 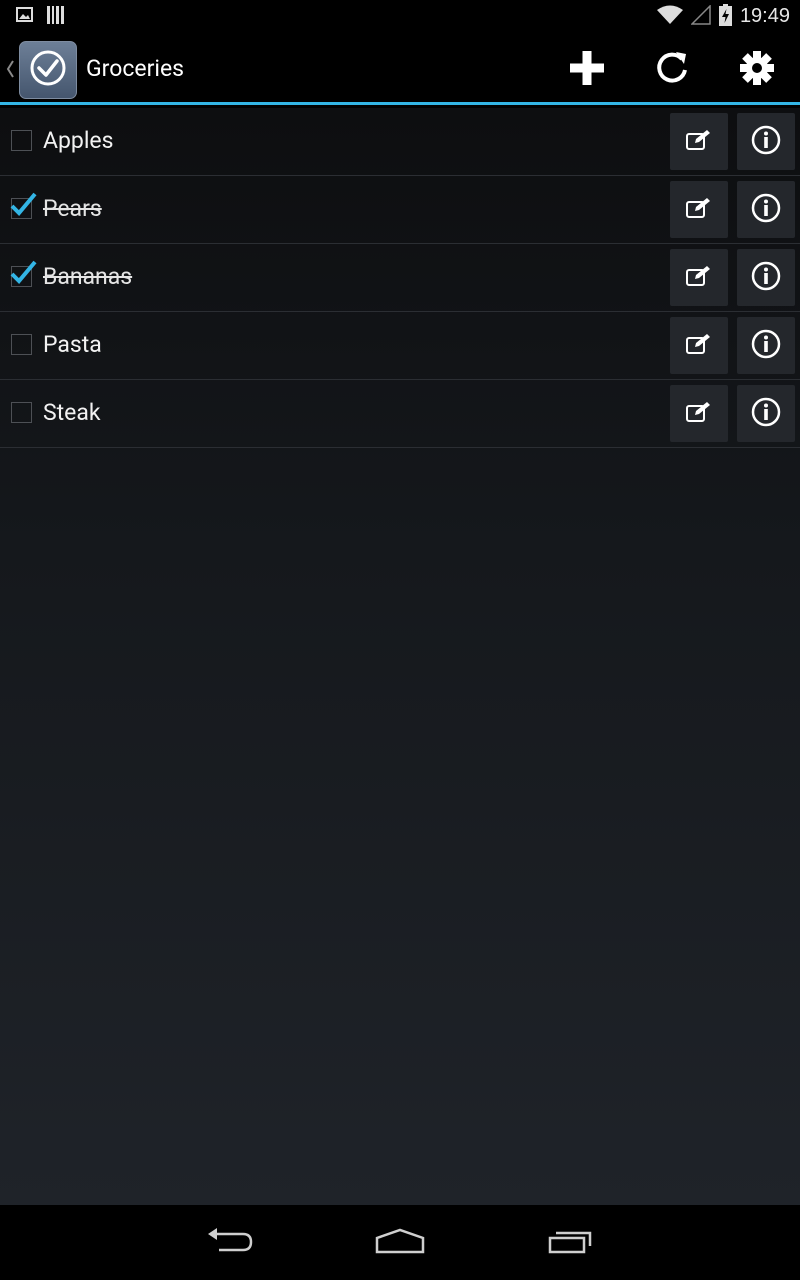 I want to click on home-button, so click(x=400, y=1243).